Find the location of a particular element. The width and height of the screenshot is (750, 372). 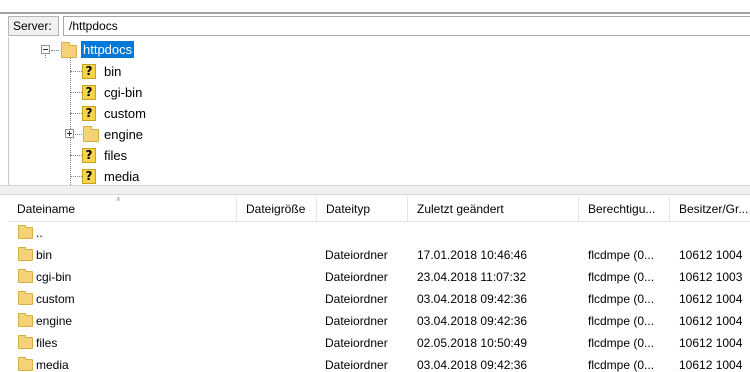

cell-filename: custom is located at coordinates (55, 299).